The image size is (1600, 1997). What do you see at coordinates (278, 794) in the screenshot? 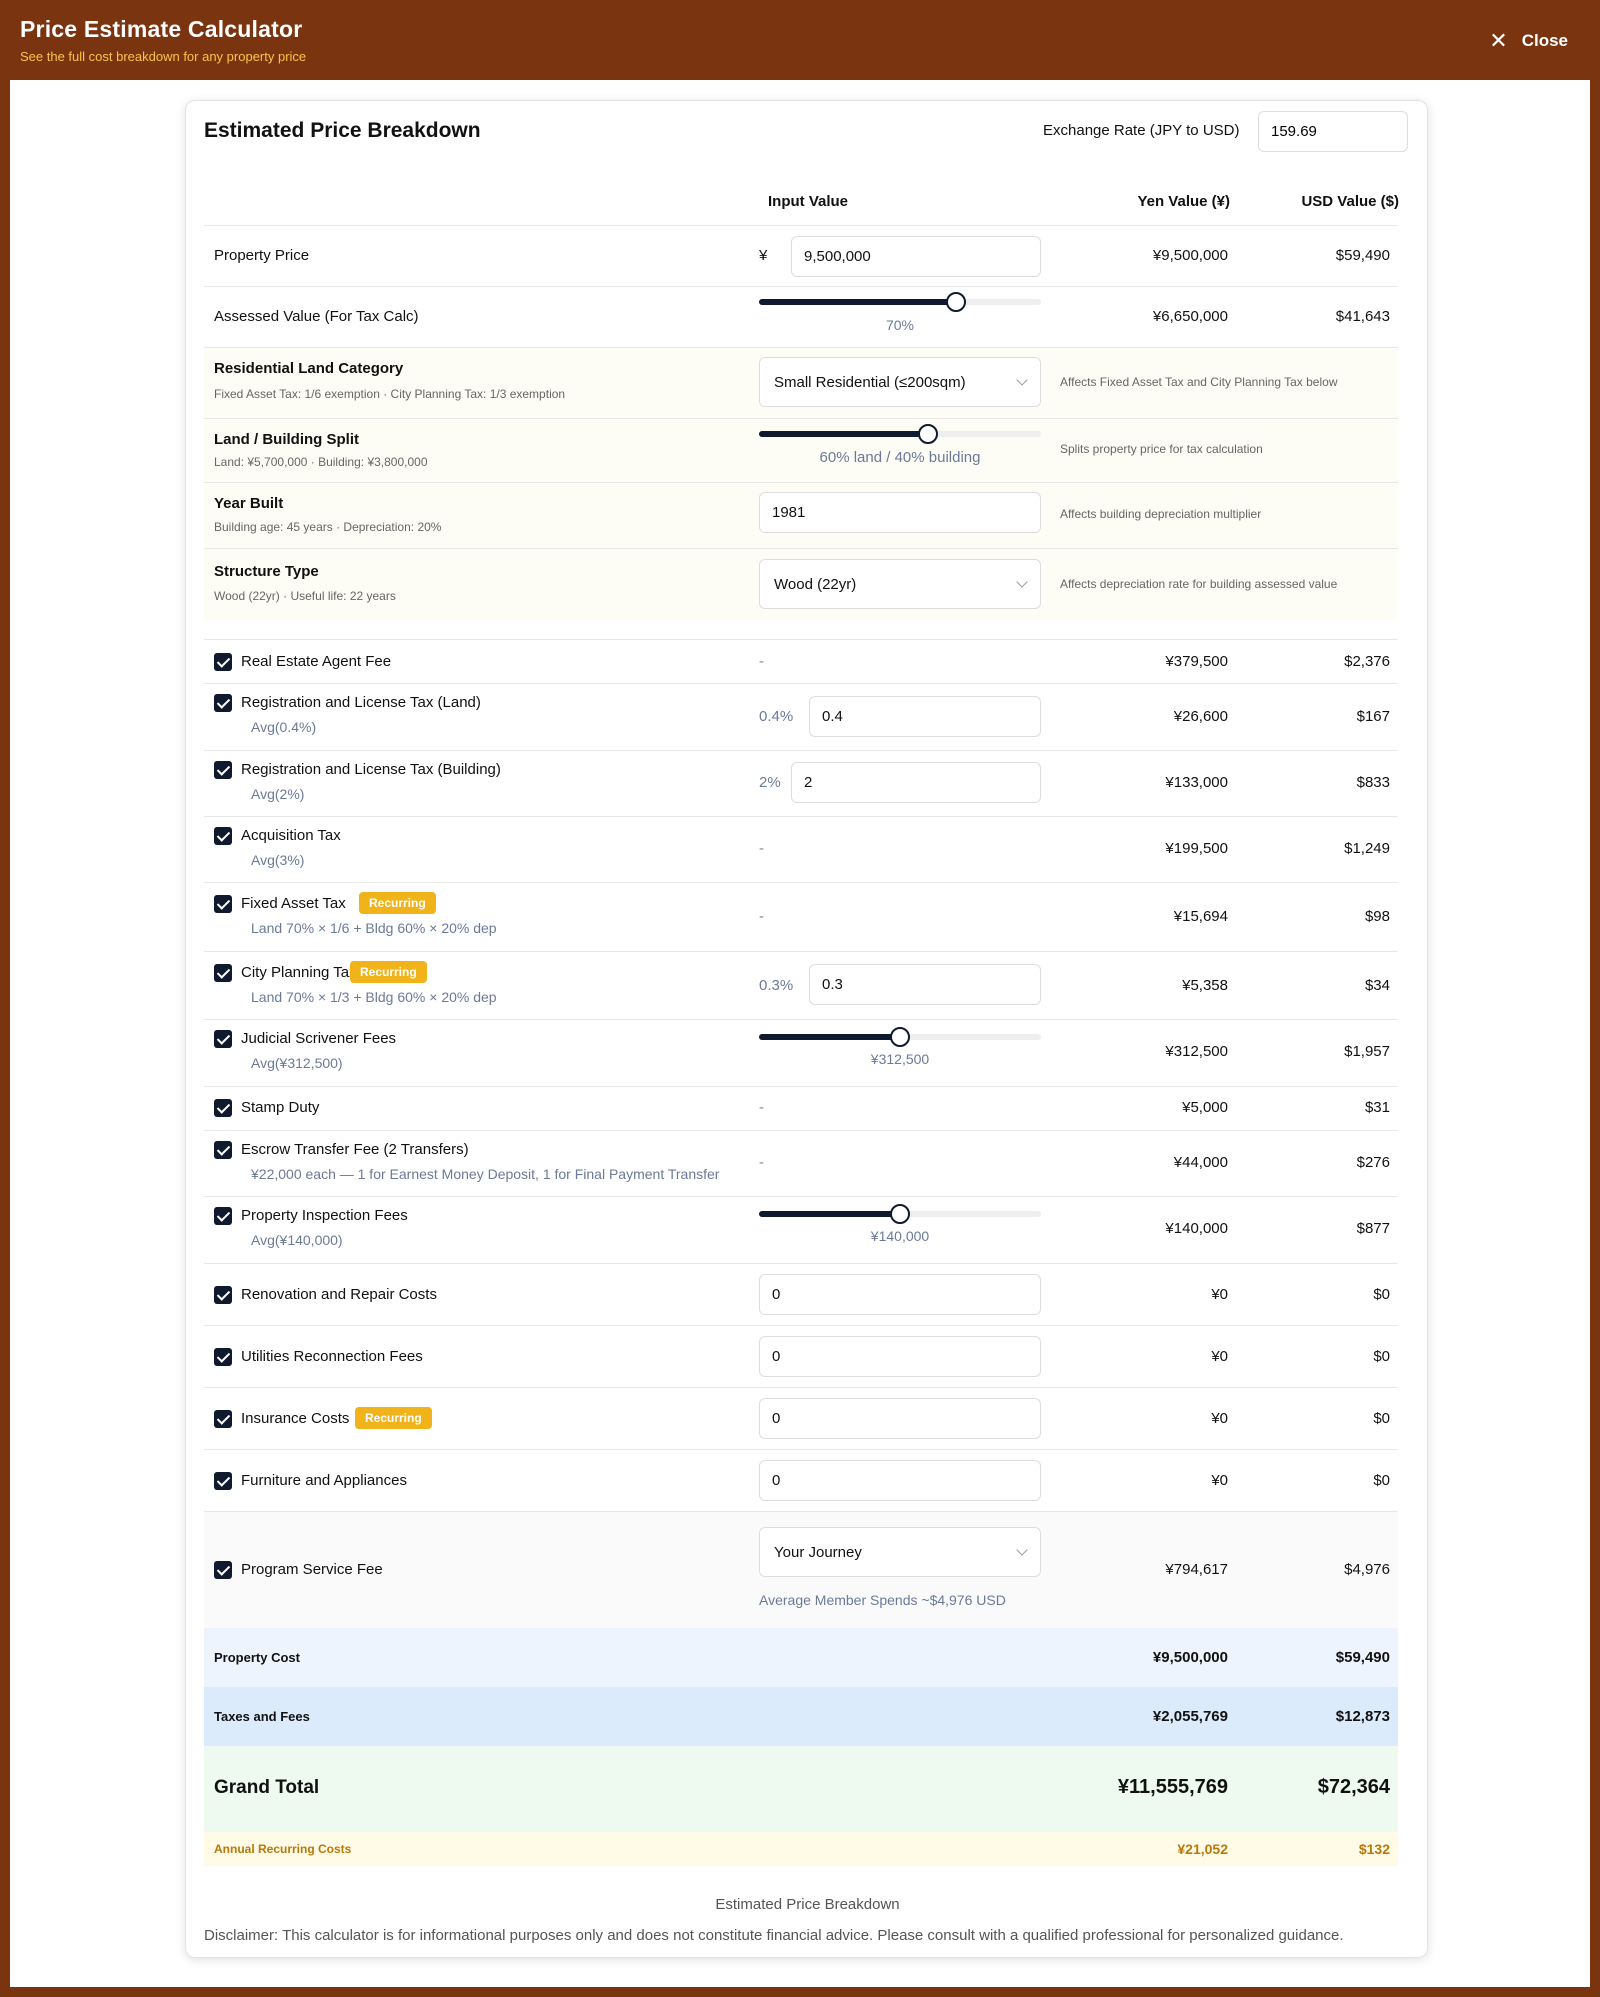
I see `item-average: Avg(2%)` at bounding box center [278, 794].